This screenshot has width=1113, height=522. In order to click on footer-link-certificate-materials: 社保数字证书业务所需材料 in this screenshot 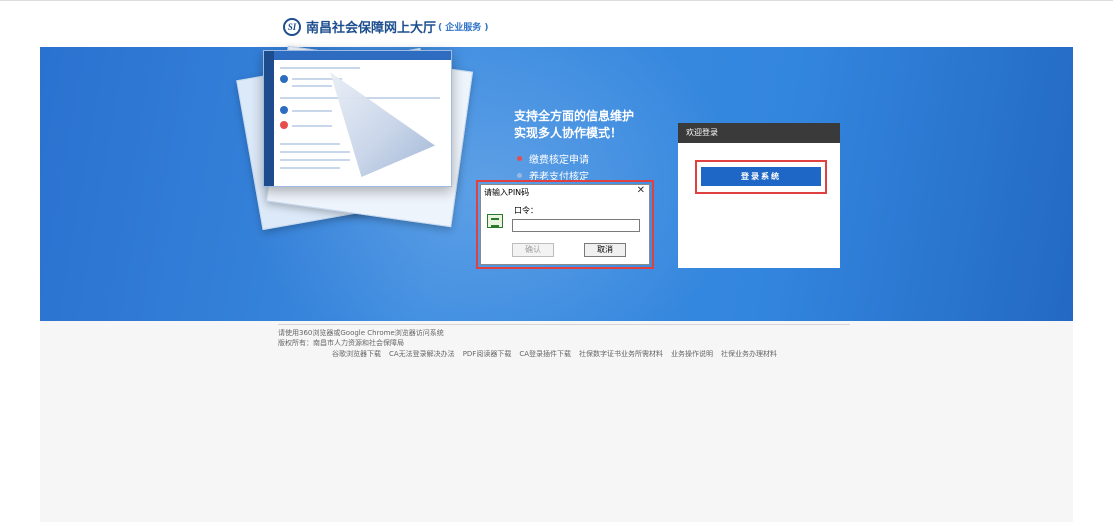, I will do `click(621, 354)`.